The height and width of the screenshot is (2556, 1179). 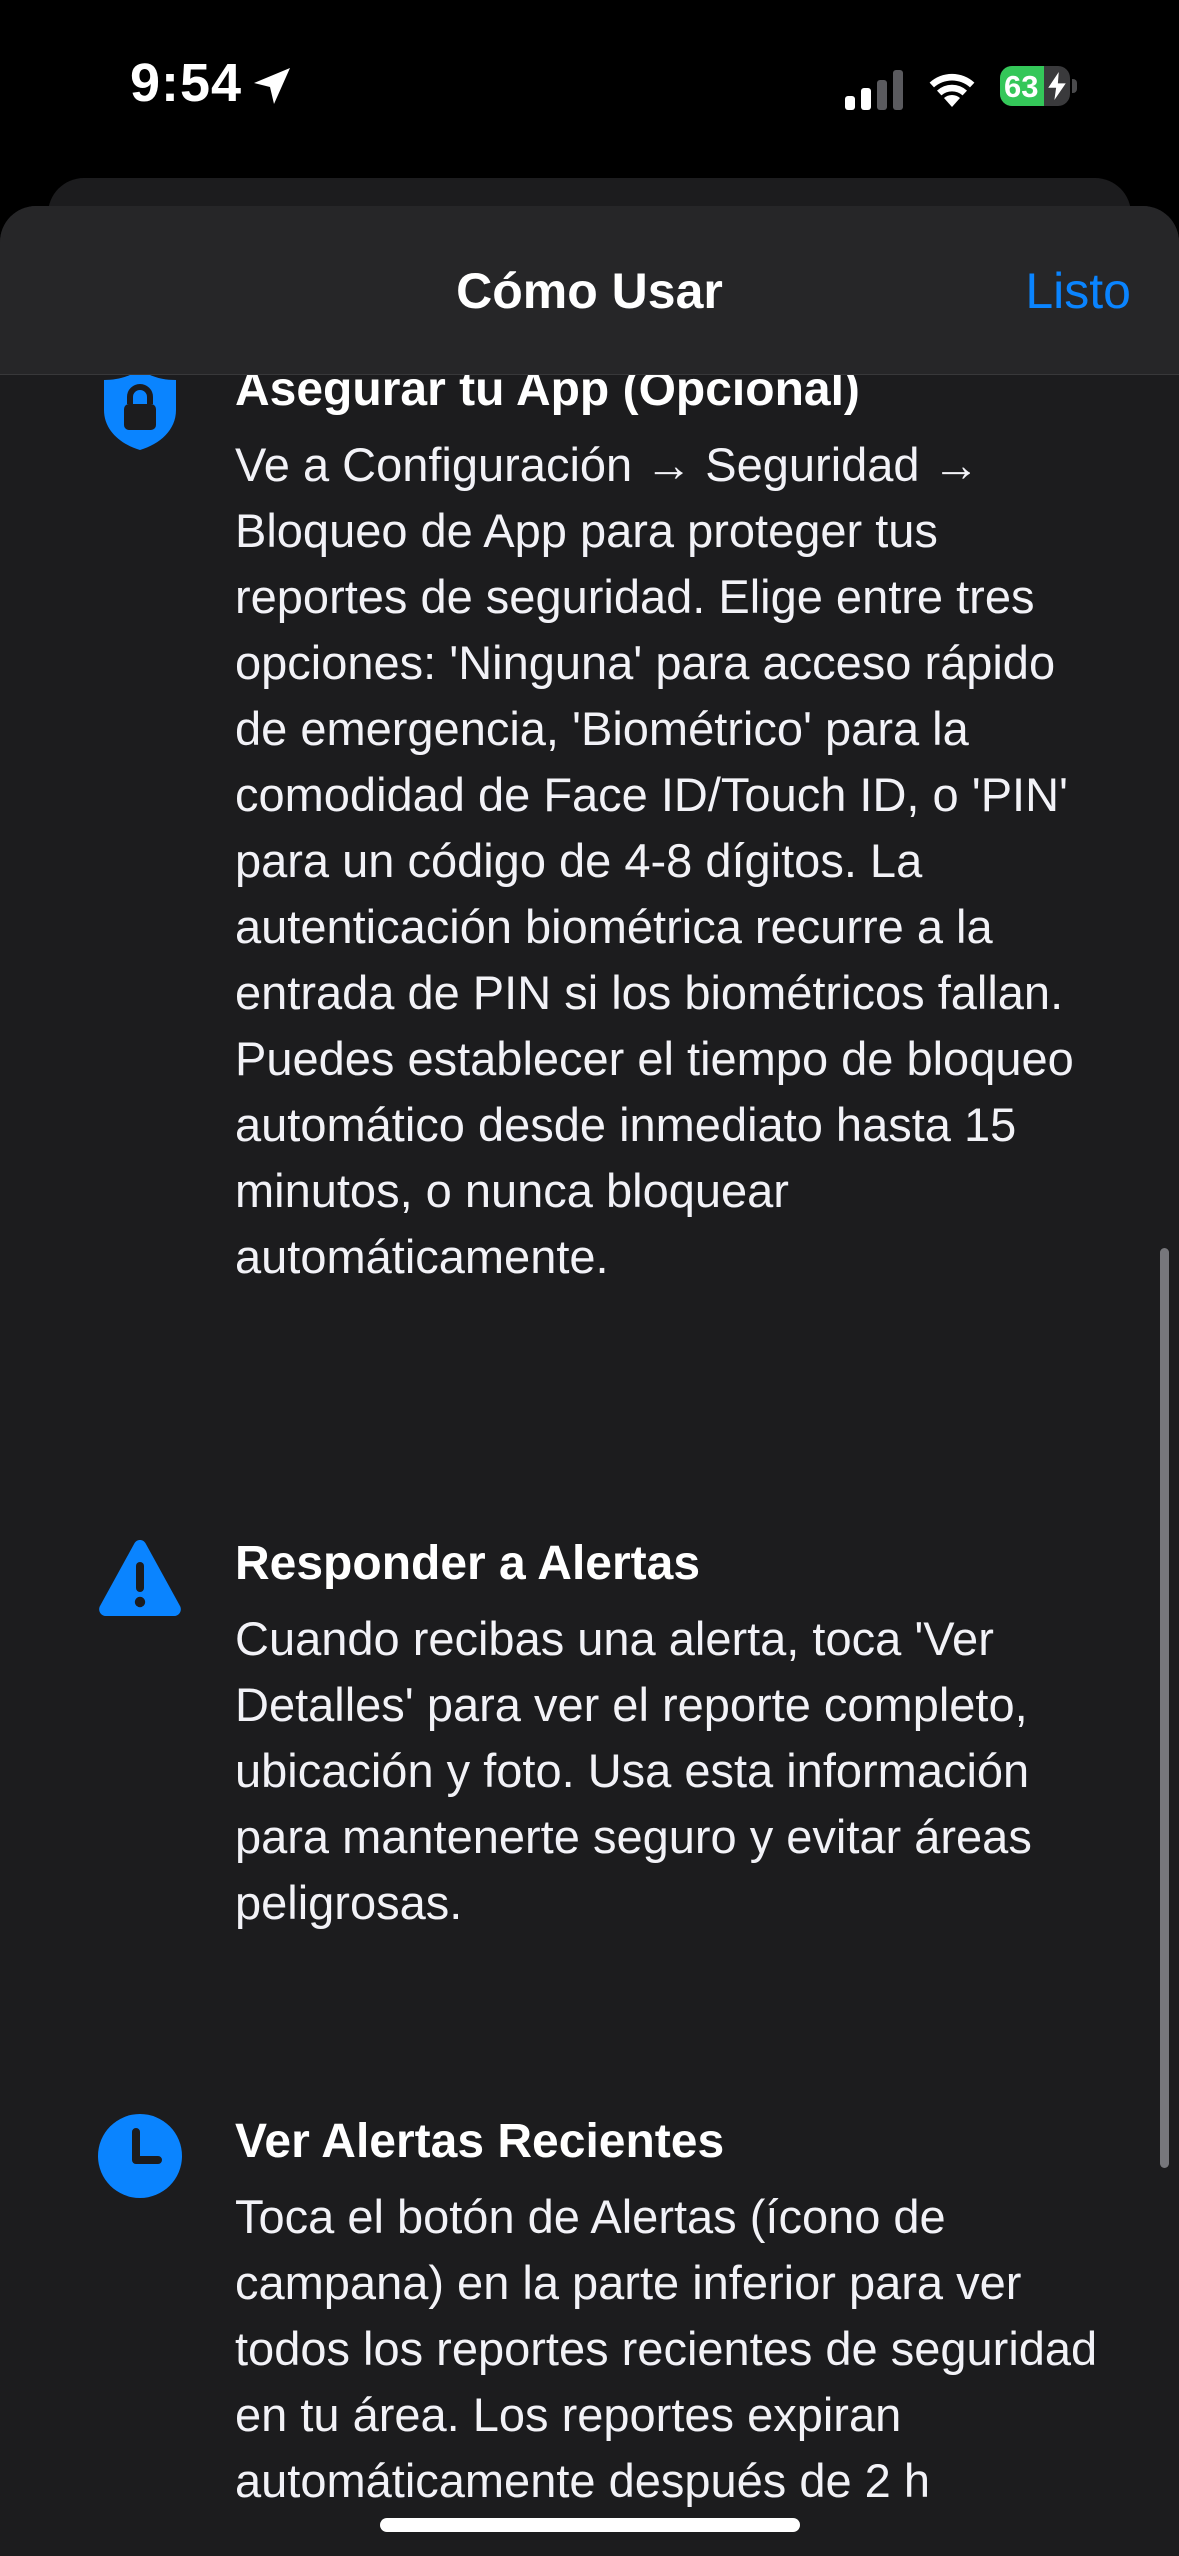 What do you see at coordinates (952, 90) in the screenshot?
I see `wifi-icon` at bounding box center [952, 90].